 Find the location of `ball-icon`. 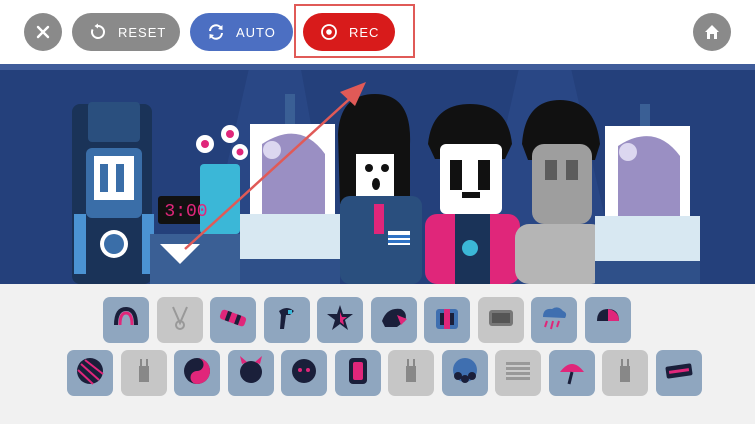

ball-icon is located at coordinates (90, 373).